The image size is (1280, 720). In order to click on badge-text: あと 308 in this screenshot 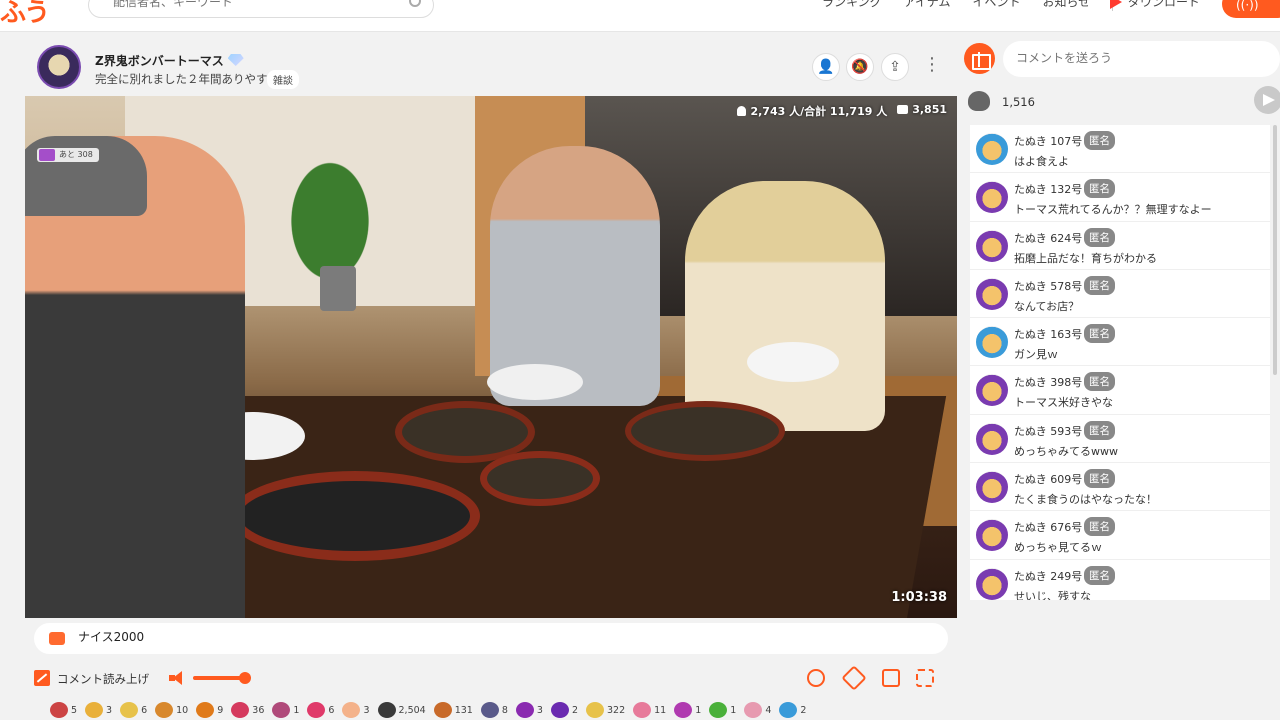, I will do `click(76, 154)`.